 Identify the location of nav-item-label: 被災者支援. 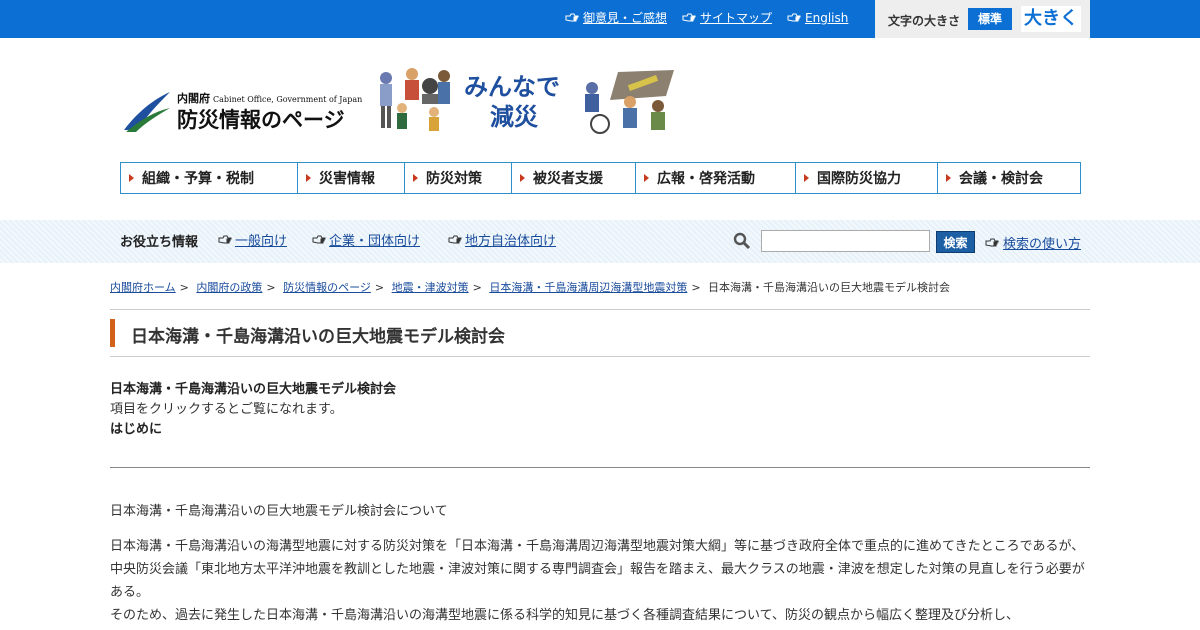
(568, 179).